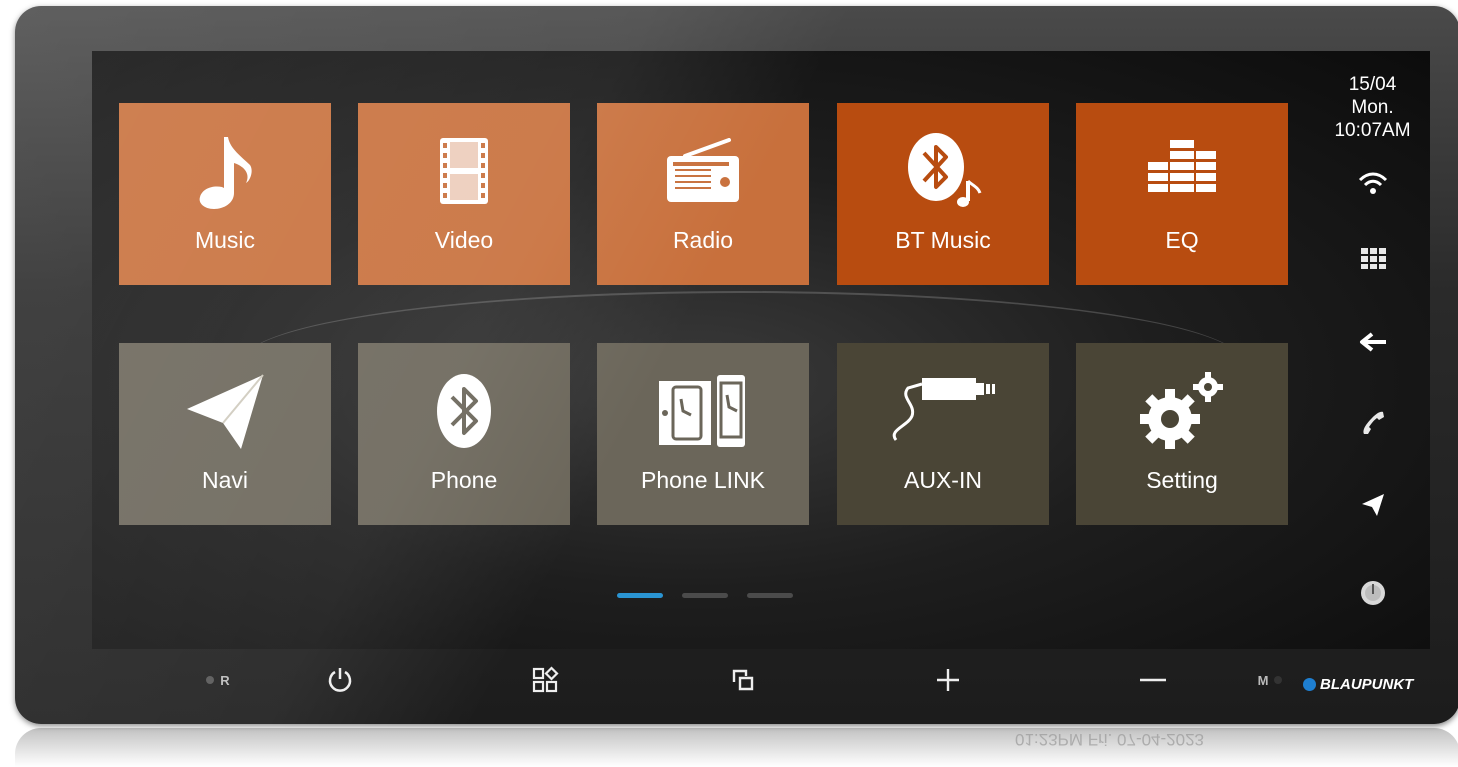 This screenshot has height=767, width=1458. Describe the element at coordinates (210, 680) in the screenshot. I see `reset-hole-icon` at that location.